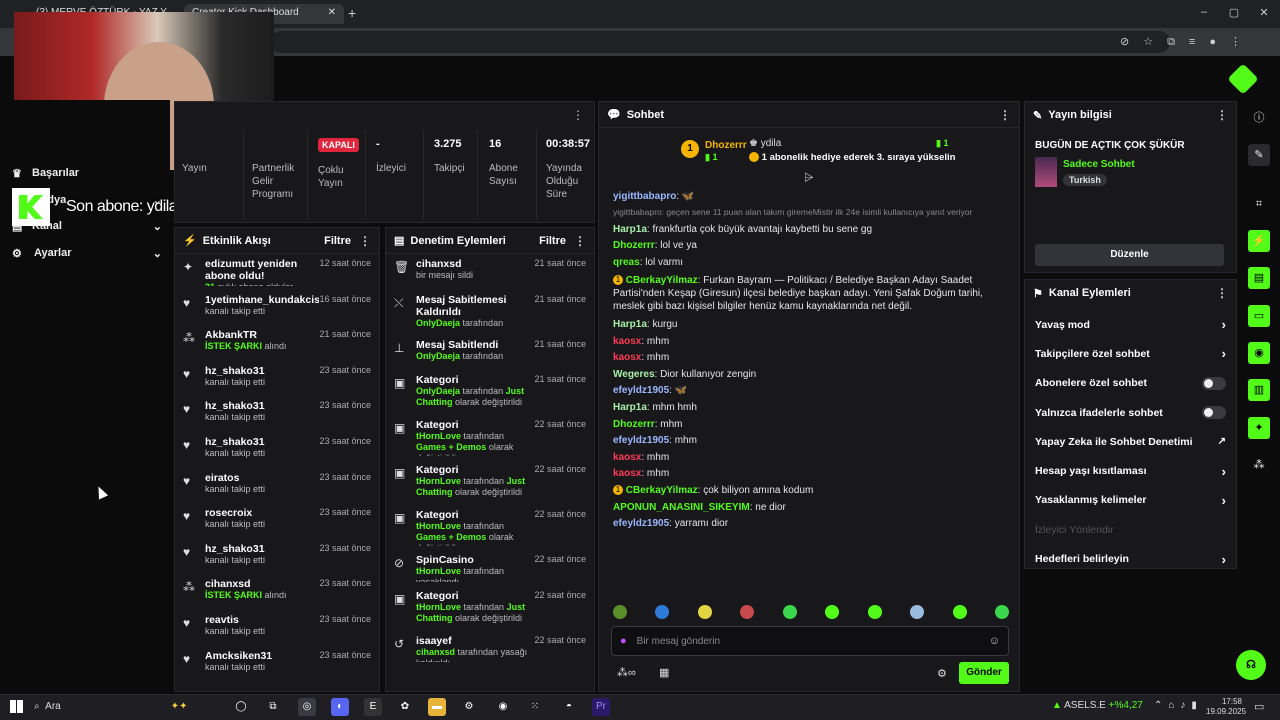 The height and width of the screenshot is (720, 1280). I want to click on close-window-button: ✕, so click(1264, 12).